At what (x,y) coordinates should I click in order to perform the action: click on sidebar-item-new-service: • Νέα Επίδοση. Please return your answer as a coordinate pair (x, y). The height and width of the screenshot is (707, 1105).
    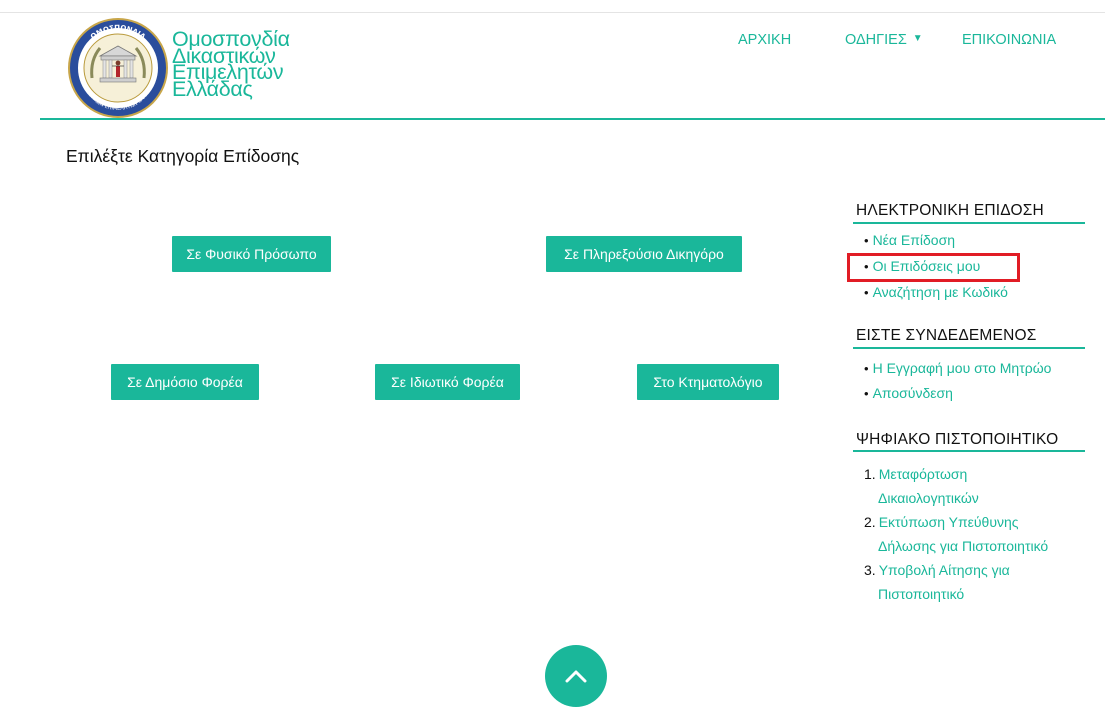
    Looking at the image, I should click on (909, 240).